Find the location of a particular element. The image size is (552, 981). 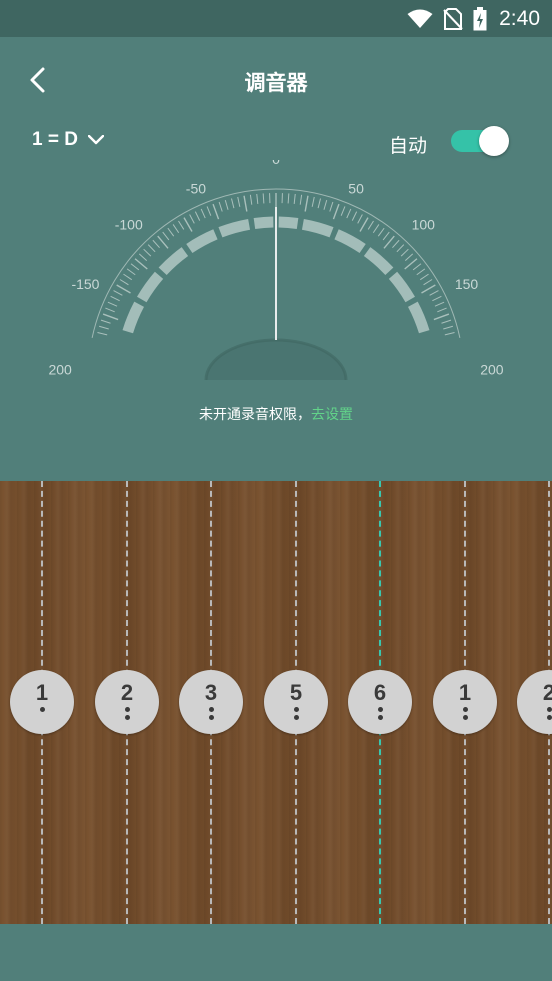

go-settings-link: 去设置 is located at coordinates (332, 414).